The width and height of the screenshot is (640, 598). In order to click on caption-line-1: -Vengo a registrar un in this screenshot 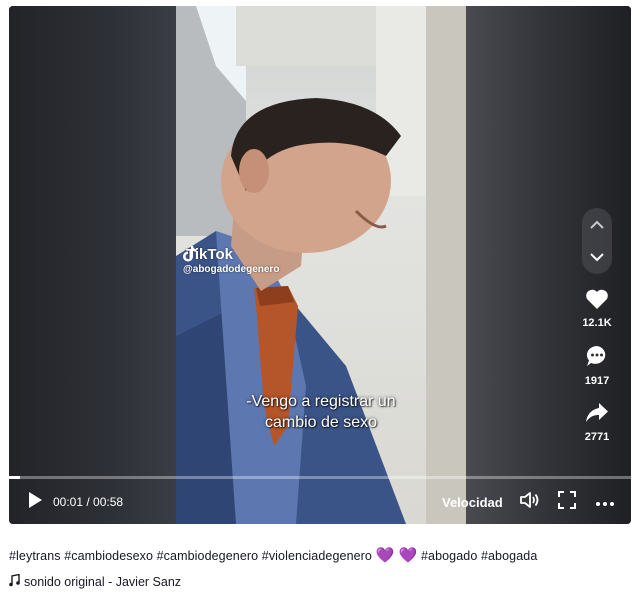, I will do `click(321, 401)`.